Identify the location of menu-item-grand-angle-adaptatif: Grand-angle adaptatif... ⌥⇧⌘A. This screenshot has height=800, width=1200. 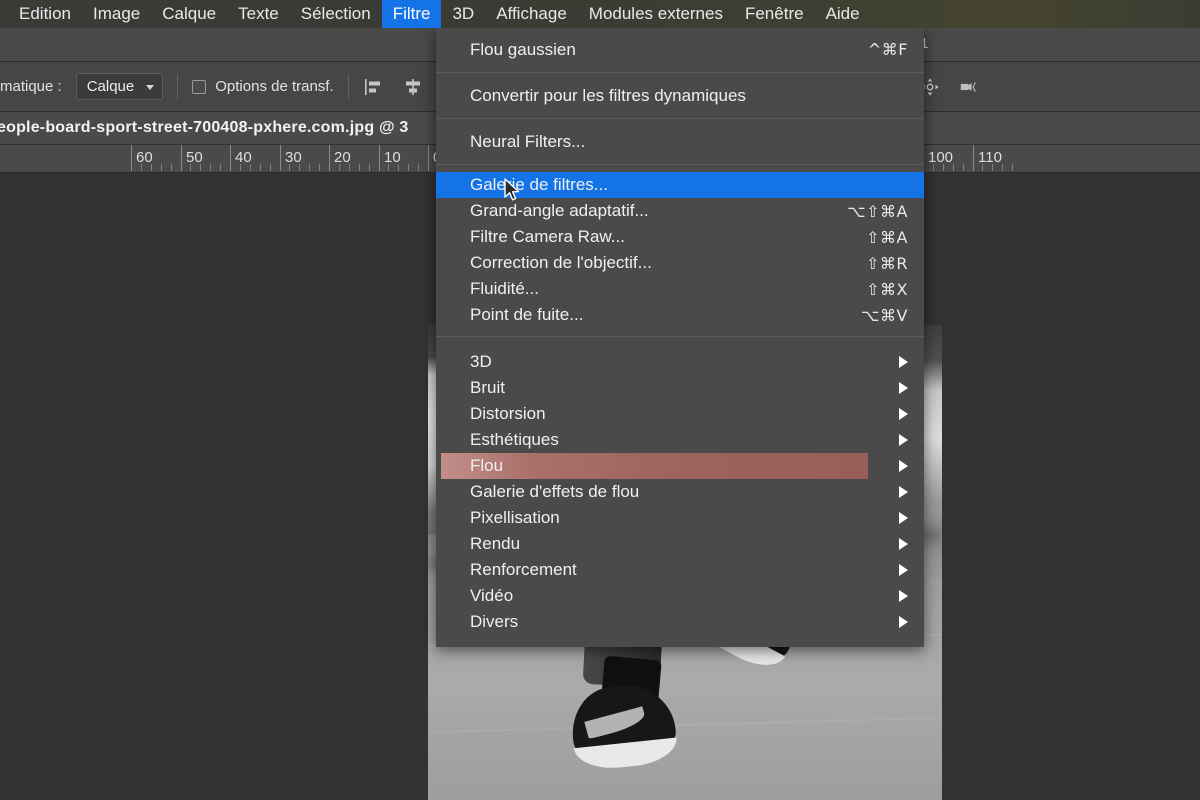
(680, 211).